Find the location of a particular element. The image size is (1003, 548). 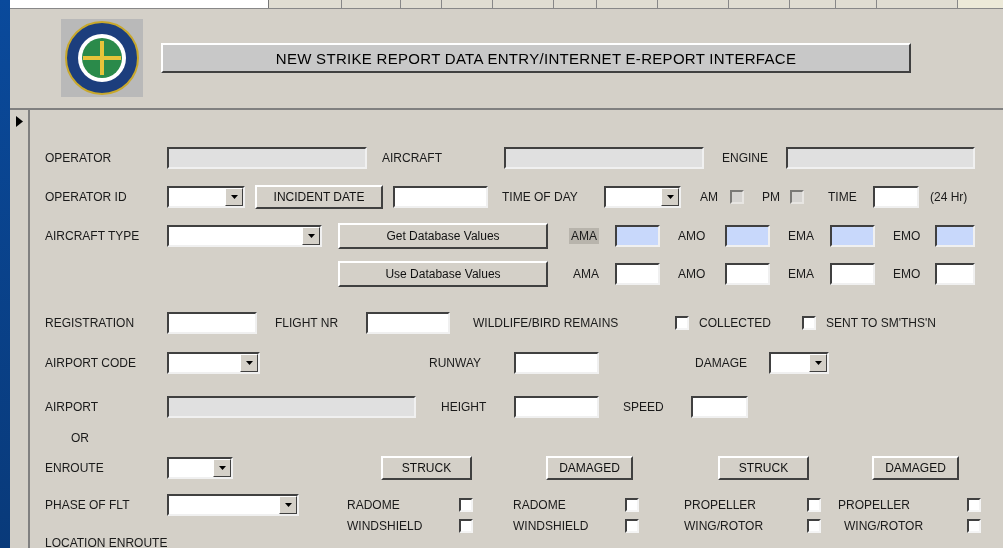

field-label: PHASE OF FLT is located at coordinates (87, 505).